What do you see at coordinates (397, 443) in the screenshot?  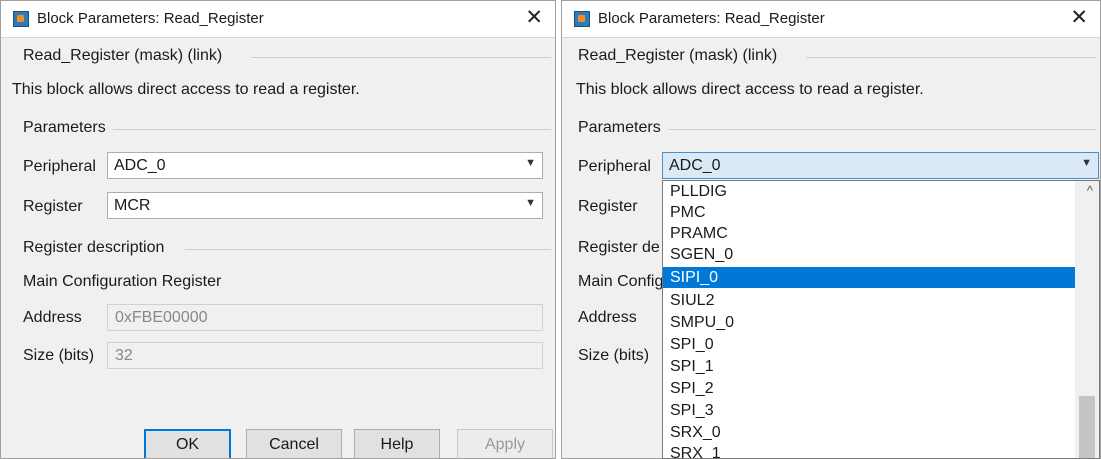 I see `help-button: Help` at bounding box center [397, 443].